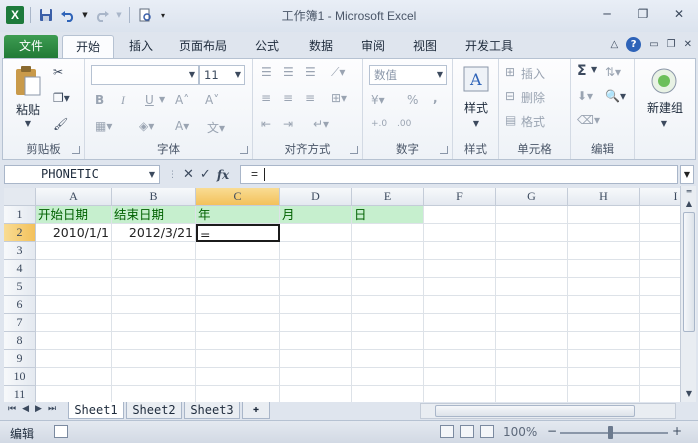  What do you see at coordinates (28, 109) in the screenshot?
I see `paste-button: 粘贴` at bounding box center [28, 109].